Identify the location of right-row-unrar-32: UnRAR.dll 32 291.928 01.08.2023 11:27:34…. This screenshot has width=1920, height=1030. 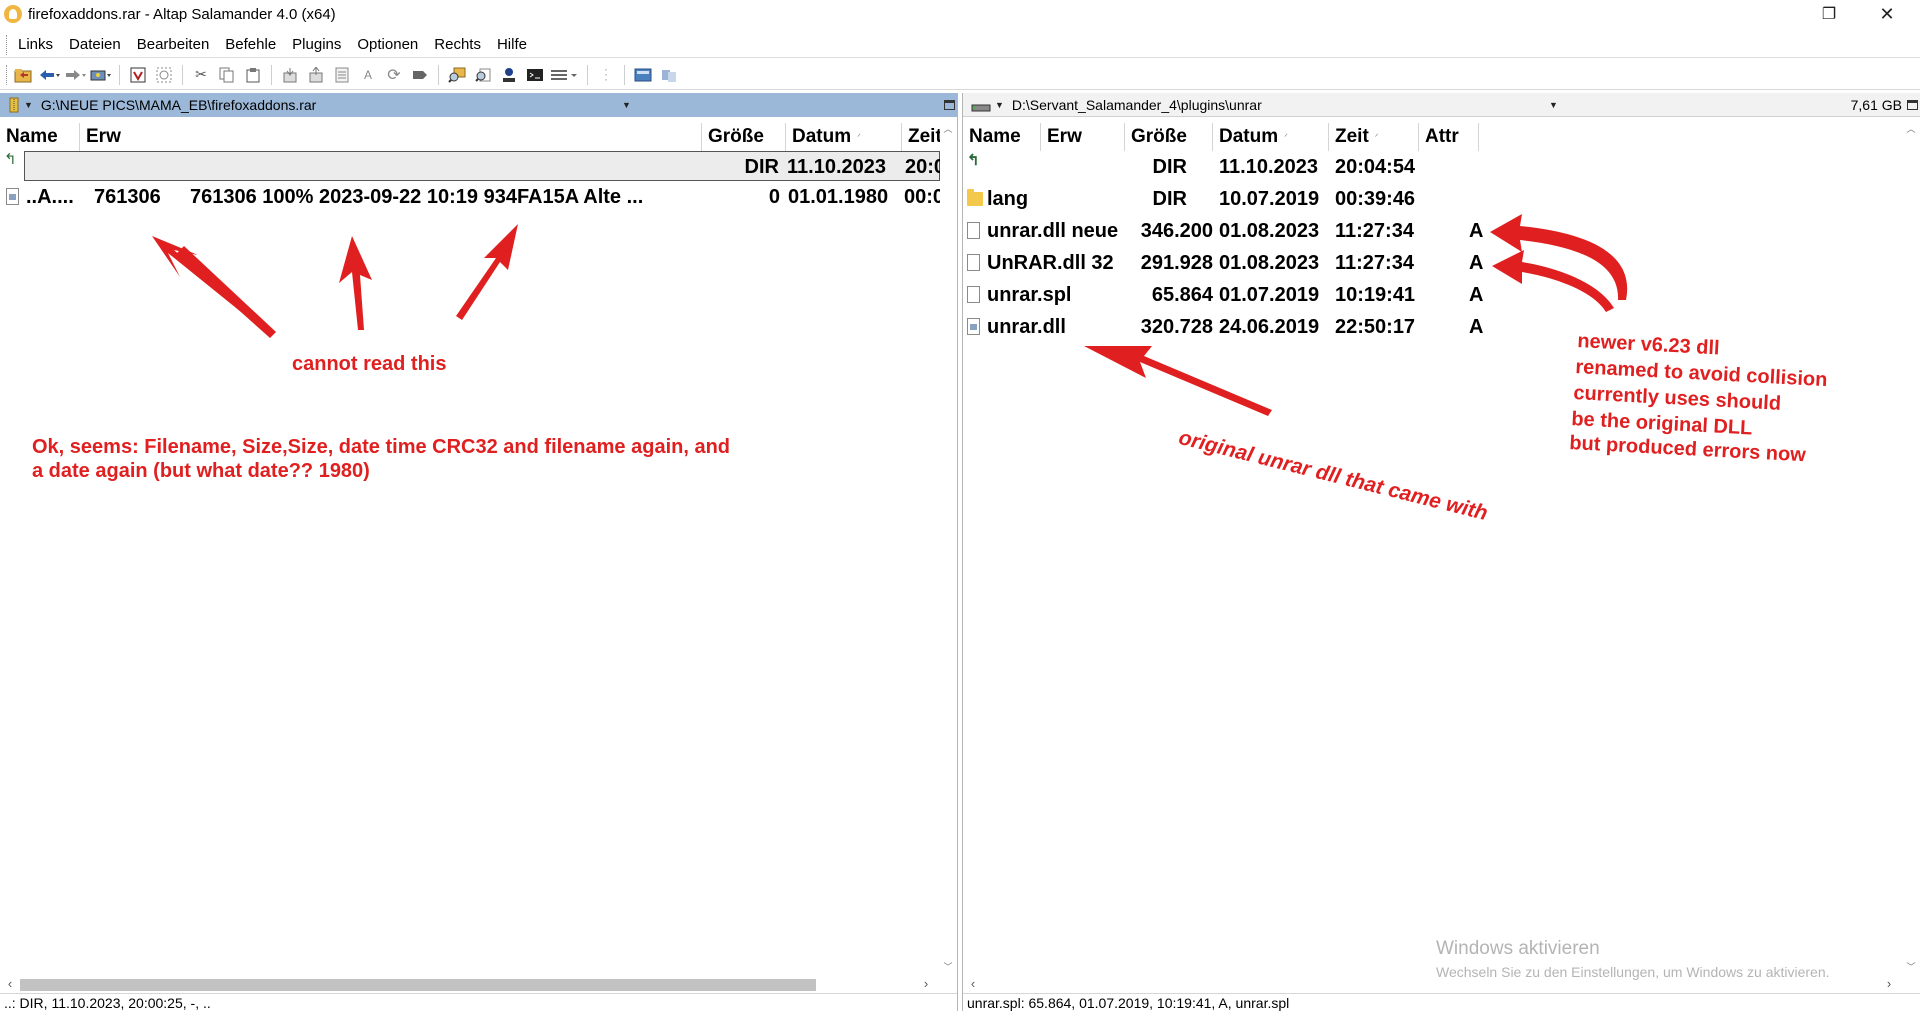
(1433, 263).